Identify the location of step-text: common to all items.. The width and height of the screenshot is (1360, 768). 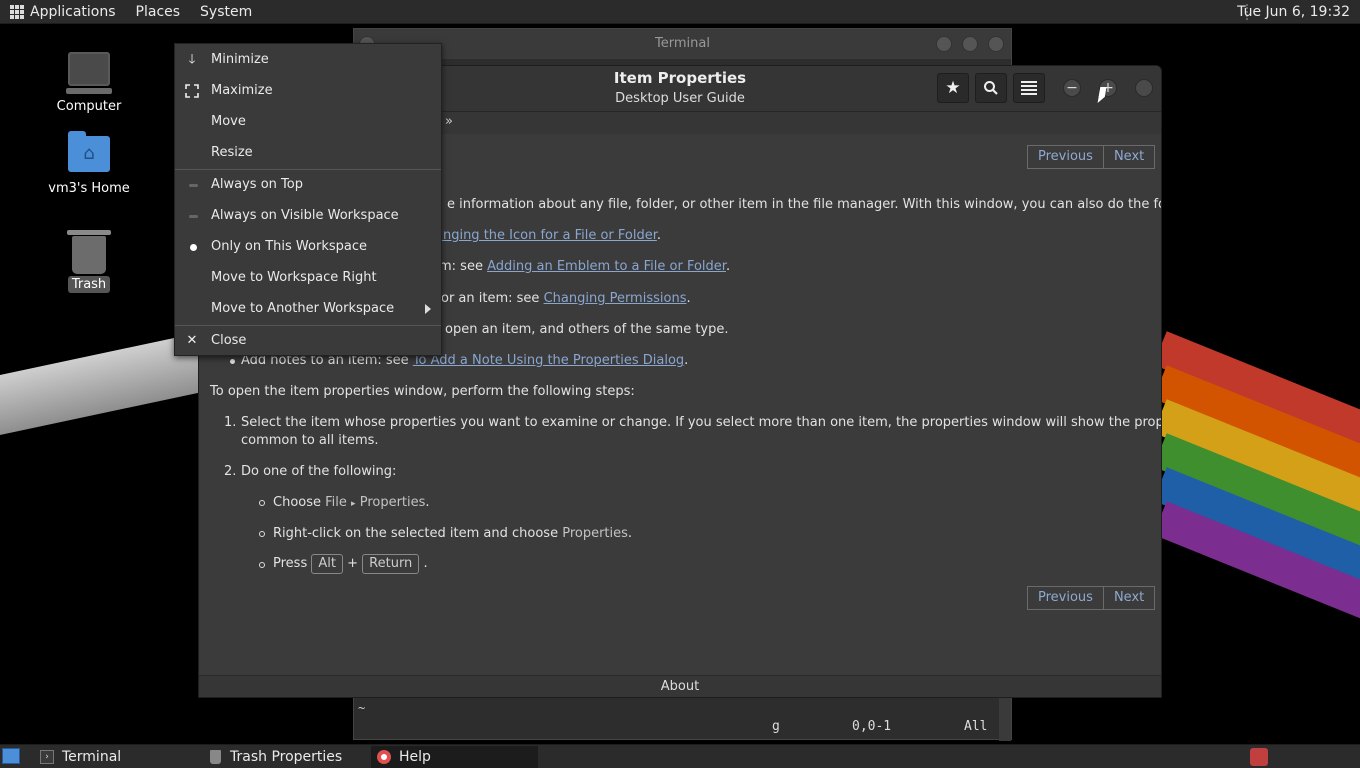
(310, 440).